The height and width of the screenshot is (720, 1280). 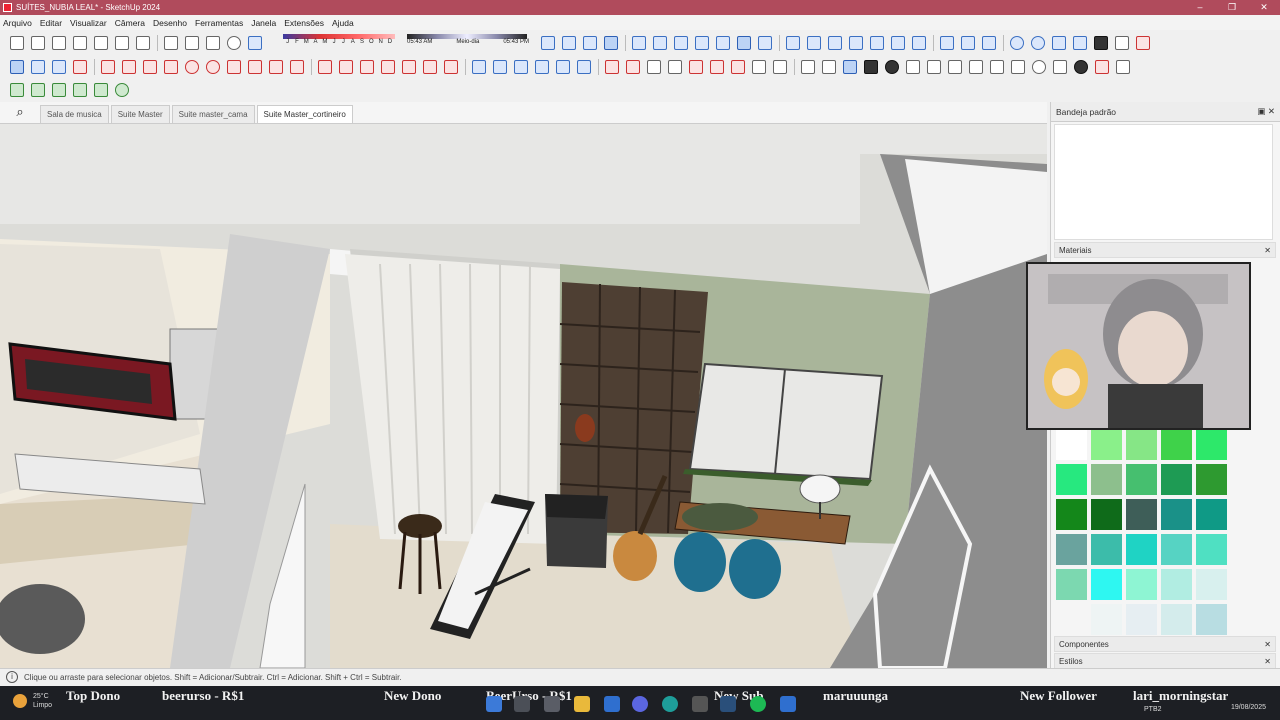 What do you see at coordinates (20, 112) in the screenshot?
I see `search-icon: ⌕` at bounding box center [20, 112].